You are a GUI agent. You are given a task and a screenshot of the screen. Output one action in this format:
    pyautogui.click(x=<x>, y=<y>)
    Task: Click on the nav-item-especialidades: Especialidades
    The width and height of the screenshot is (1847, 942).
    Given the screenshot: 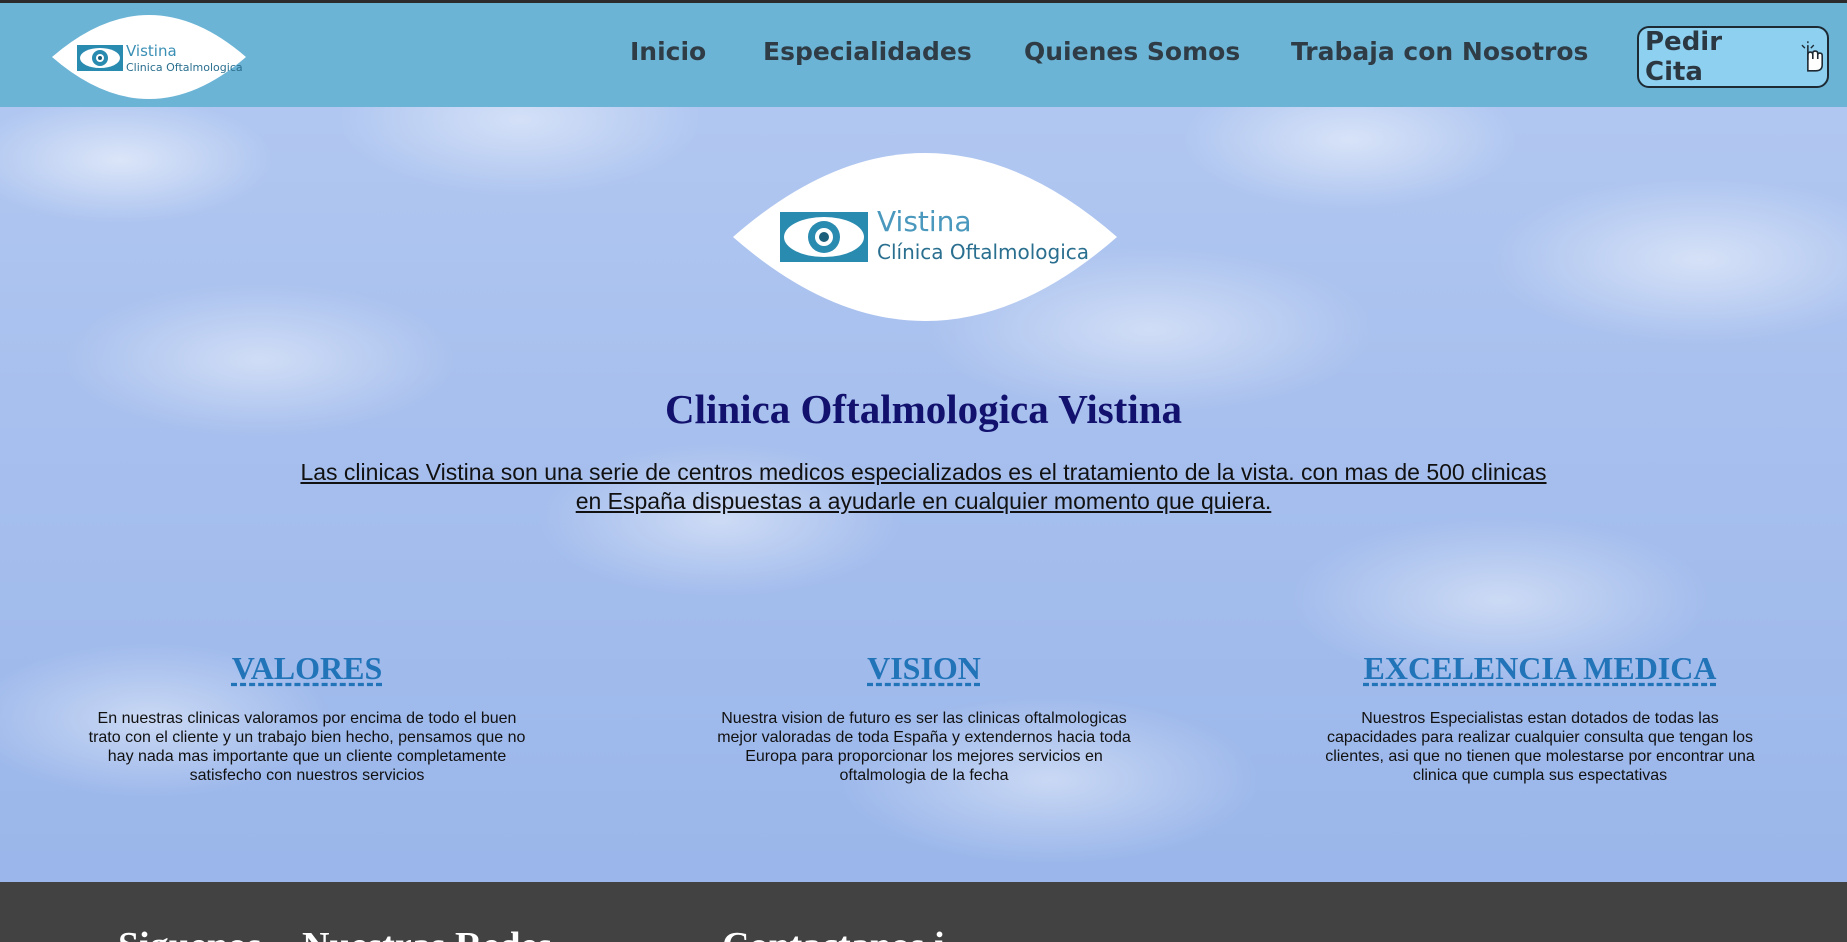 What is the action you would take?
    pyautogui.click(x=867, y=51)
    